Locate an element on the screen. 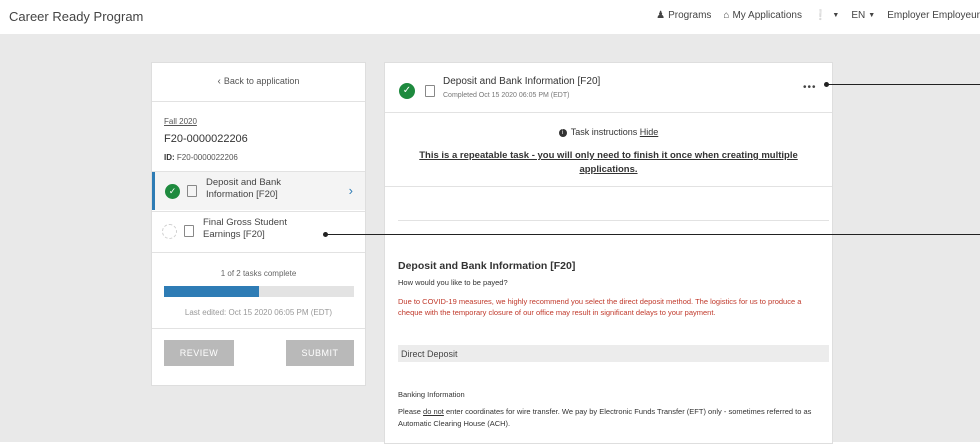 The width and height of the screenshot is (980, 444). task-item-earnings: Final Gross Student Earnings [F20] is located at coordinates (258, 231).